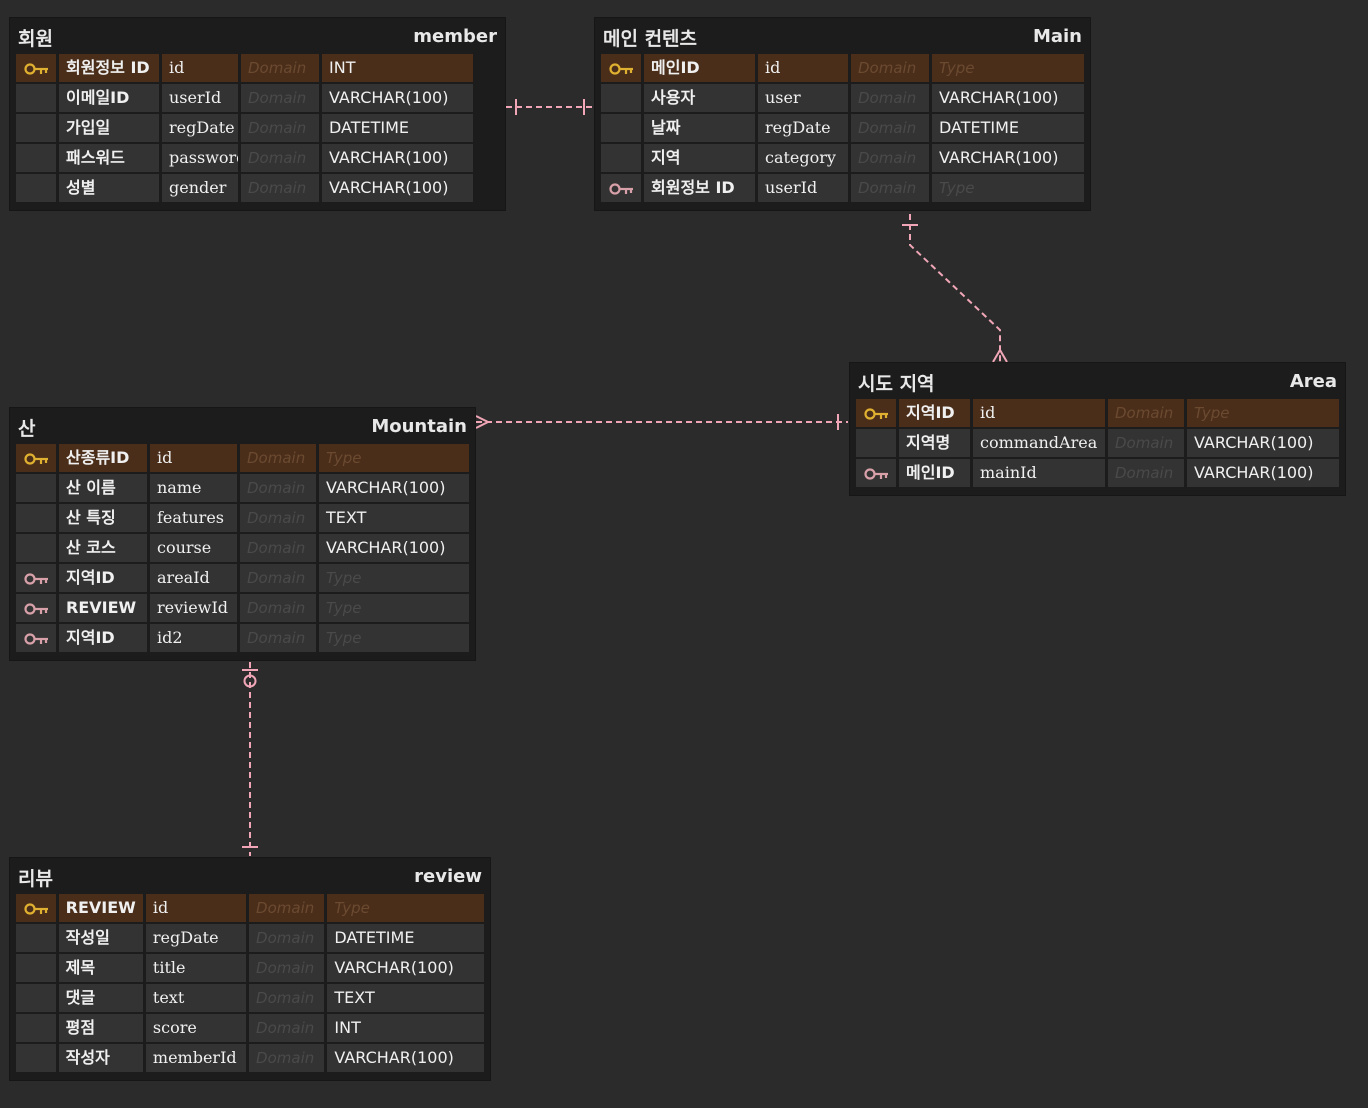  What do you see at coordinates (257, 128) in the screenshot?
I see `column-row: 가입일 regDate Domain DATETIME` at bounding box center [257, 128].